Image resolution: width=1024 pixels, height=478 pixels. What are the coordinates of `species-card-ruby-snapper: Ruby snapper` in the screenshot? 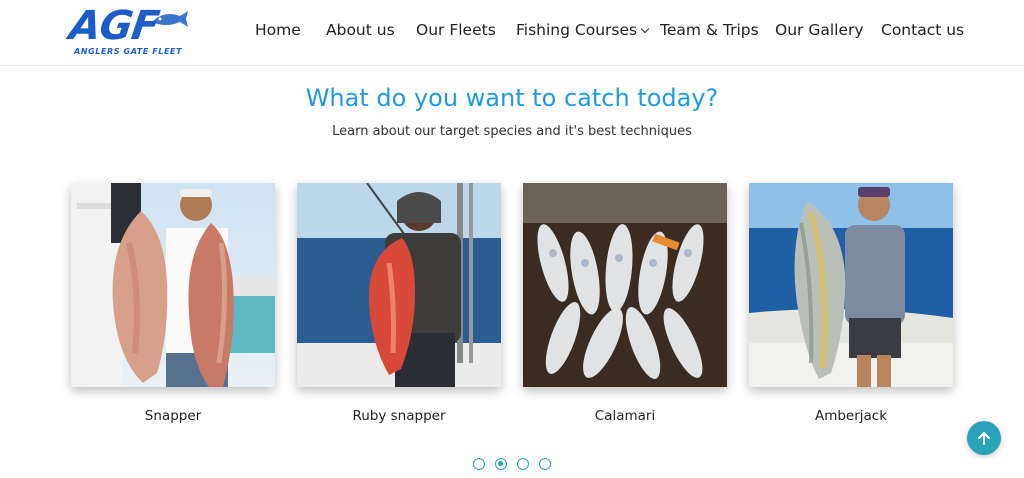 It's located at (399, 303).